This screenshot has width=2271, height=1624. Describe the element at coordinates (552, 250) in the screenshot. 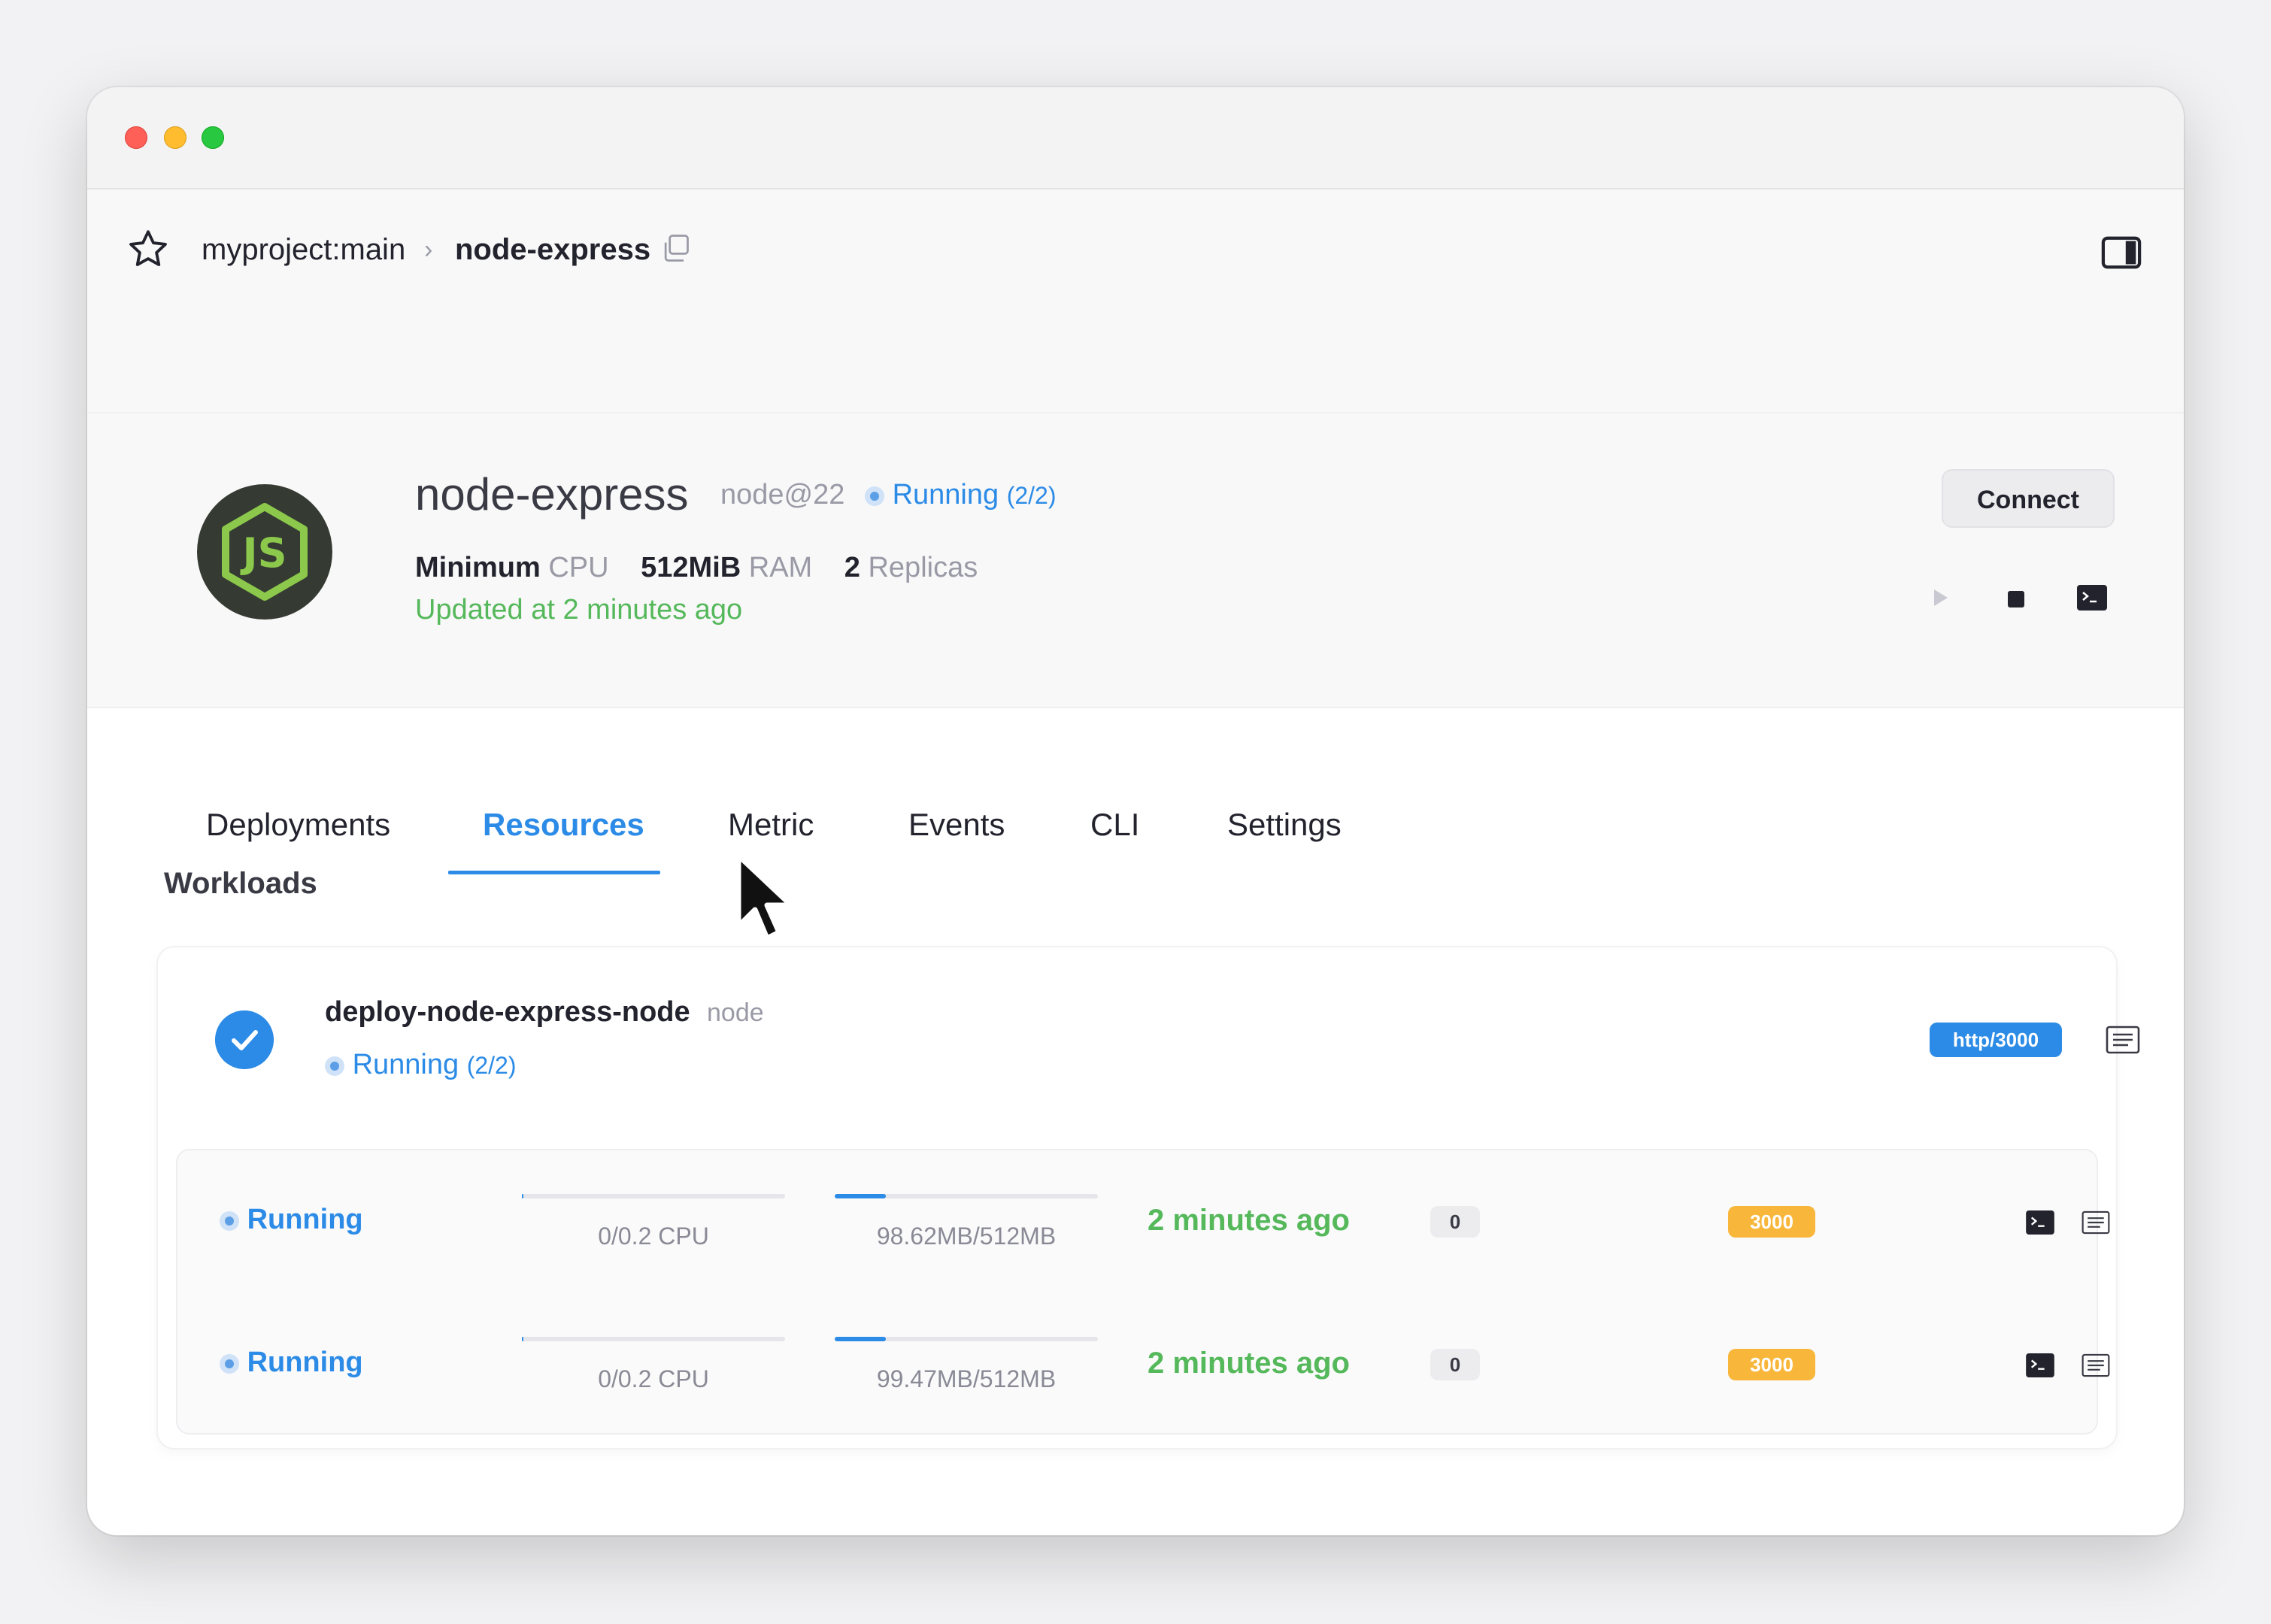

I see `breadcrumb-service: node-express` at that location.